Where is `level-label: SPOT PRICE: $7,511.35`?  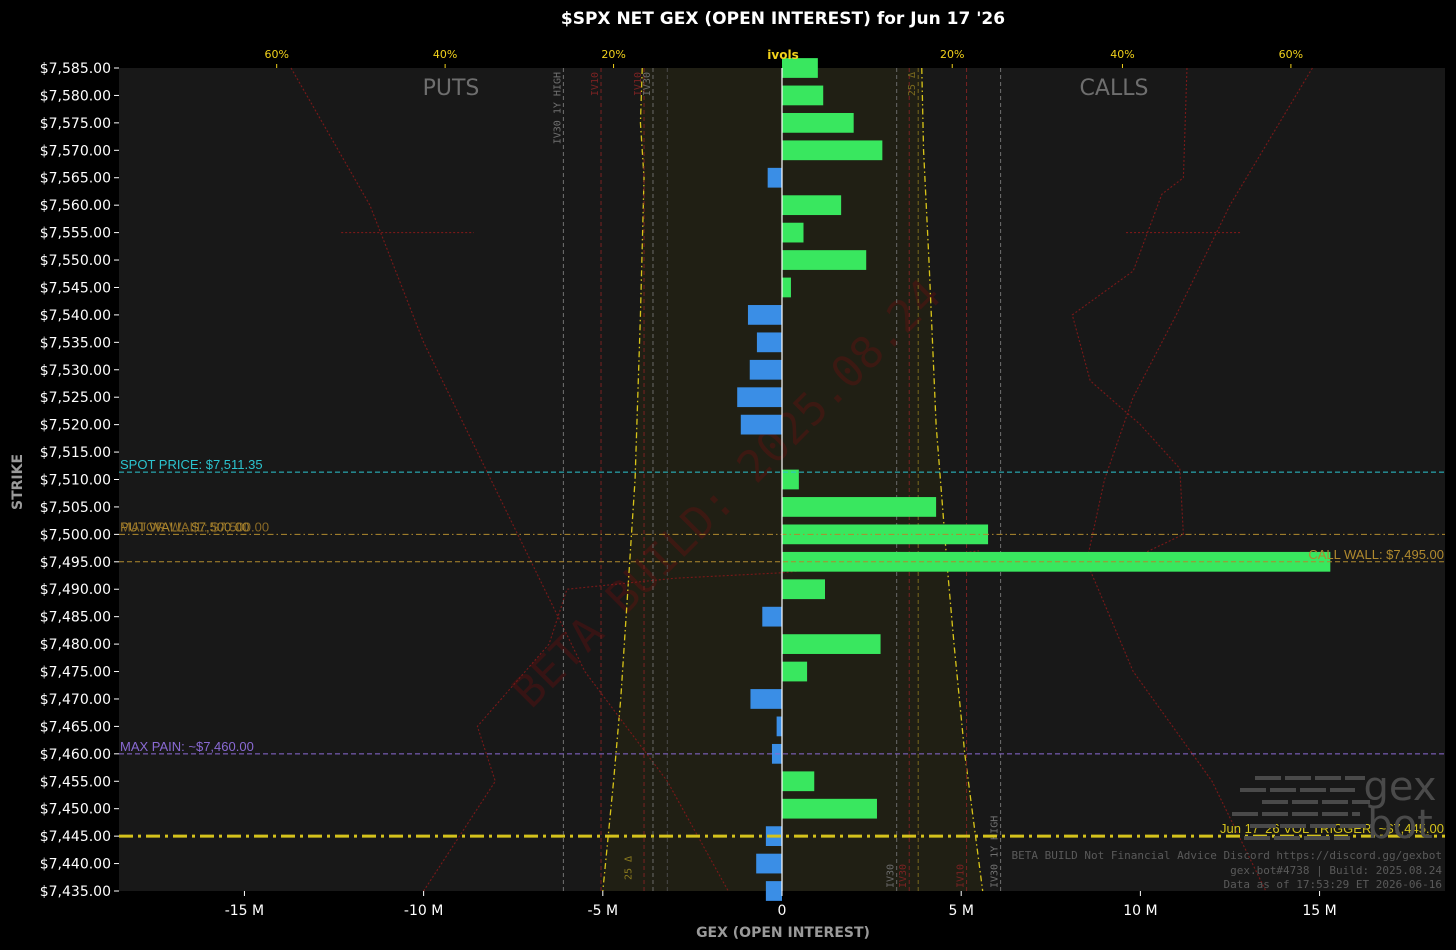 level-label: SPOT PRICE: $7,511.35 is located at coordinates (191, 464).